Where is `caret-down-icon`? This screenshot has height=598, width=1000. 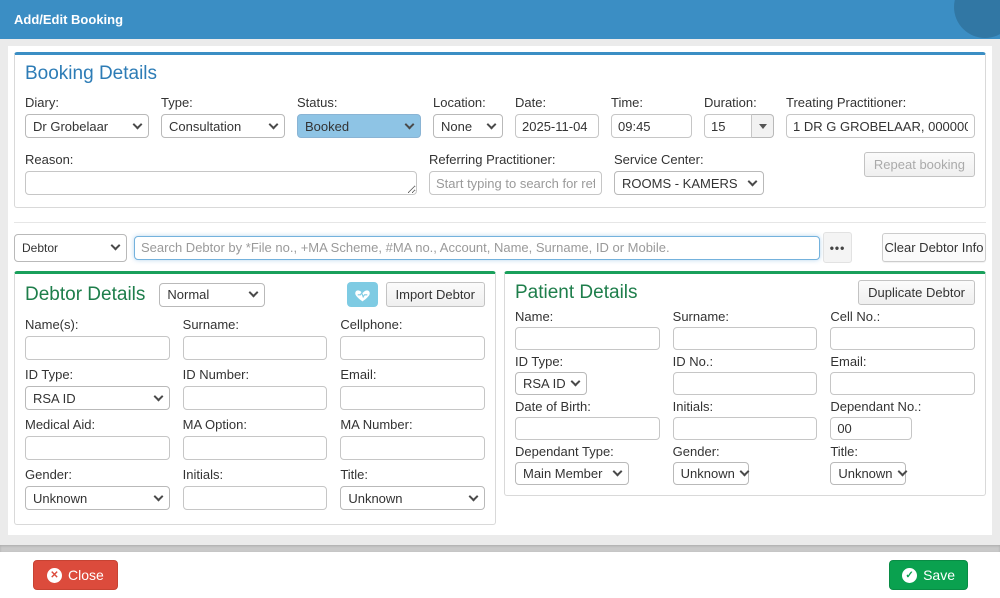
caret-down-icon is located at coordinates (762, 126).